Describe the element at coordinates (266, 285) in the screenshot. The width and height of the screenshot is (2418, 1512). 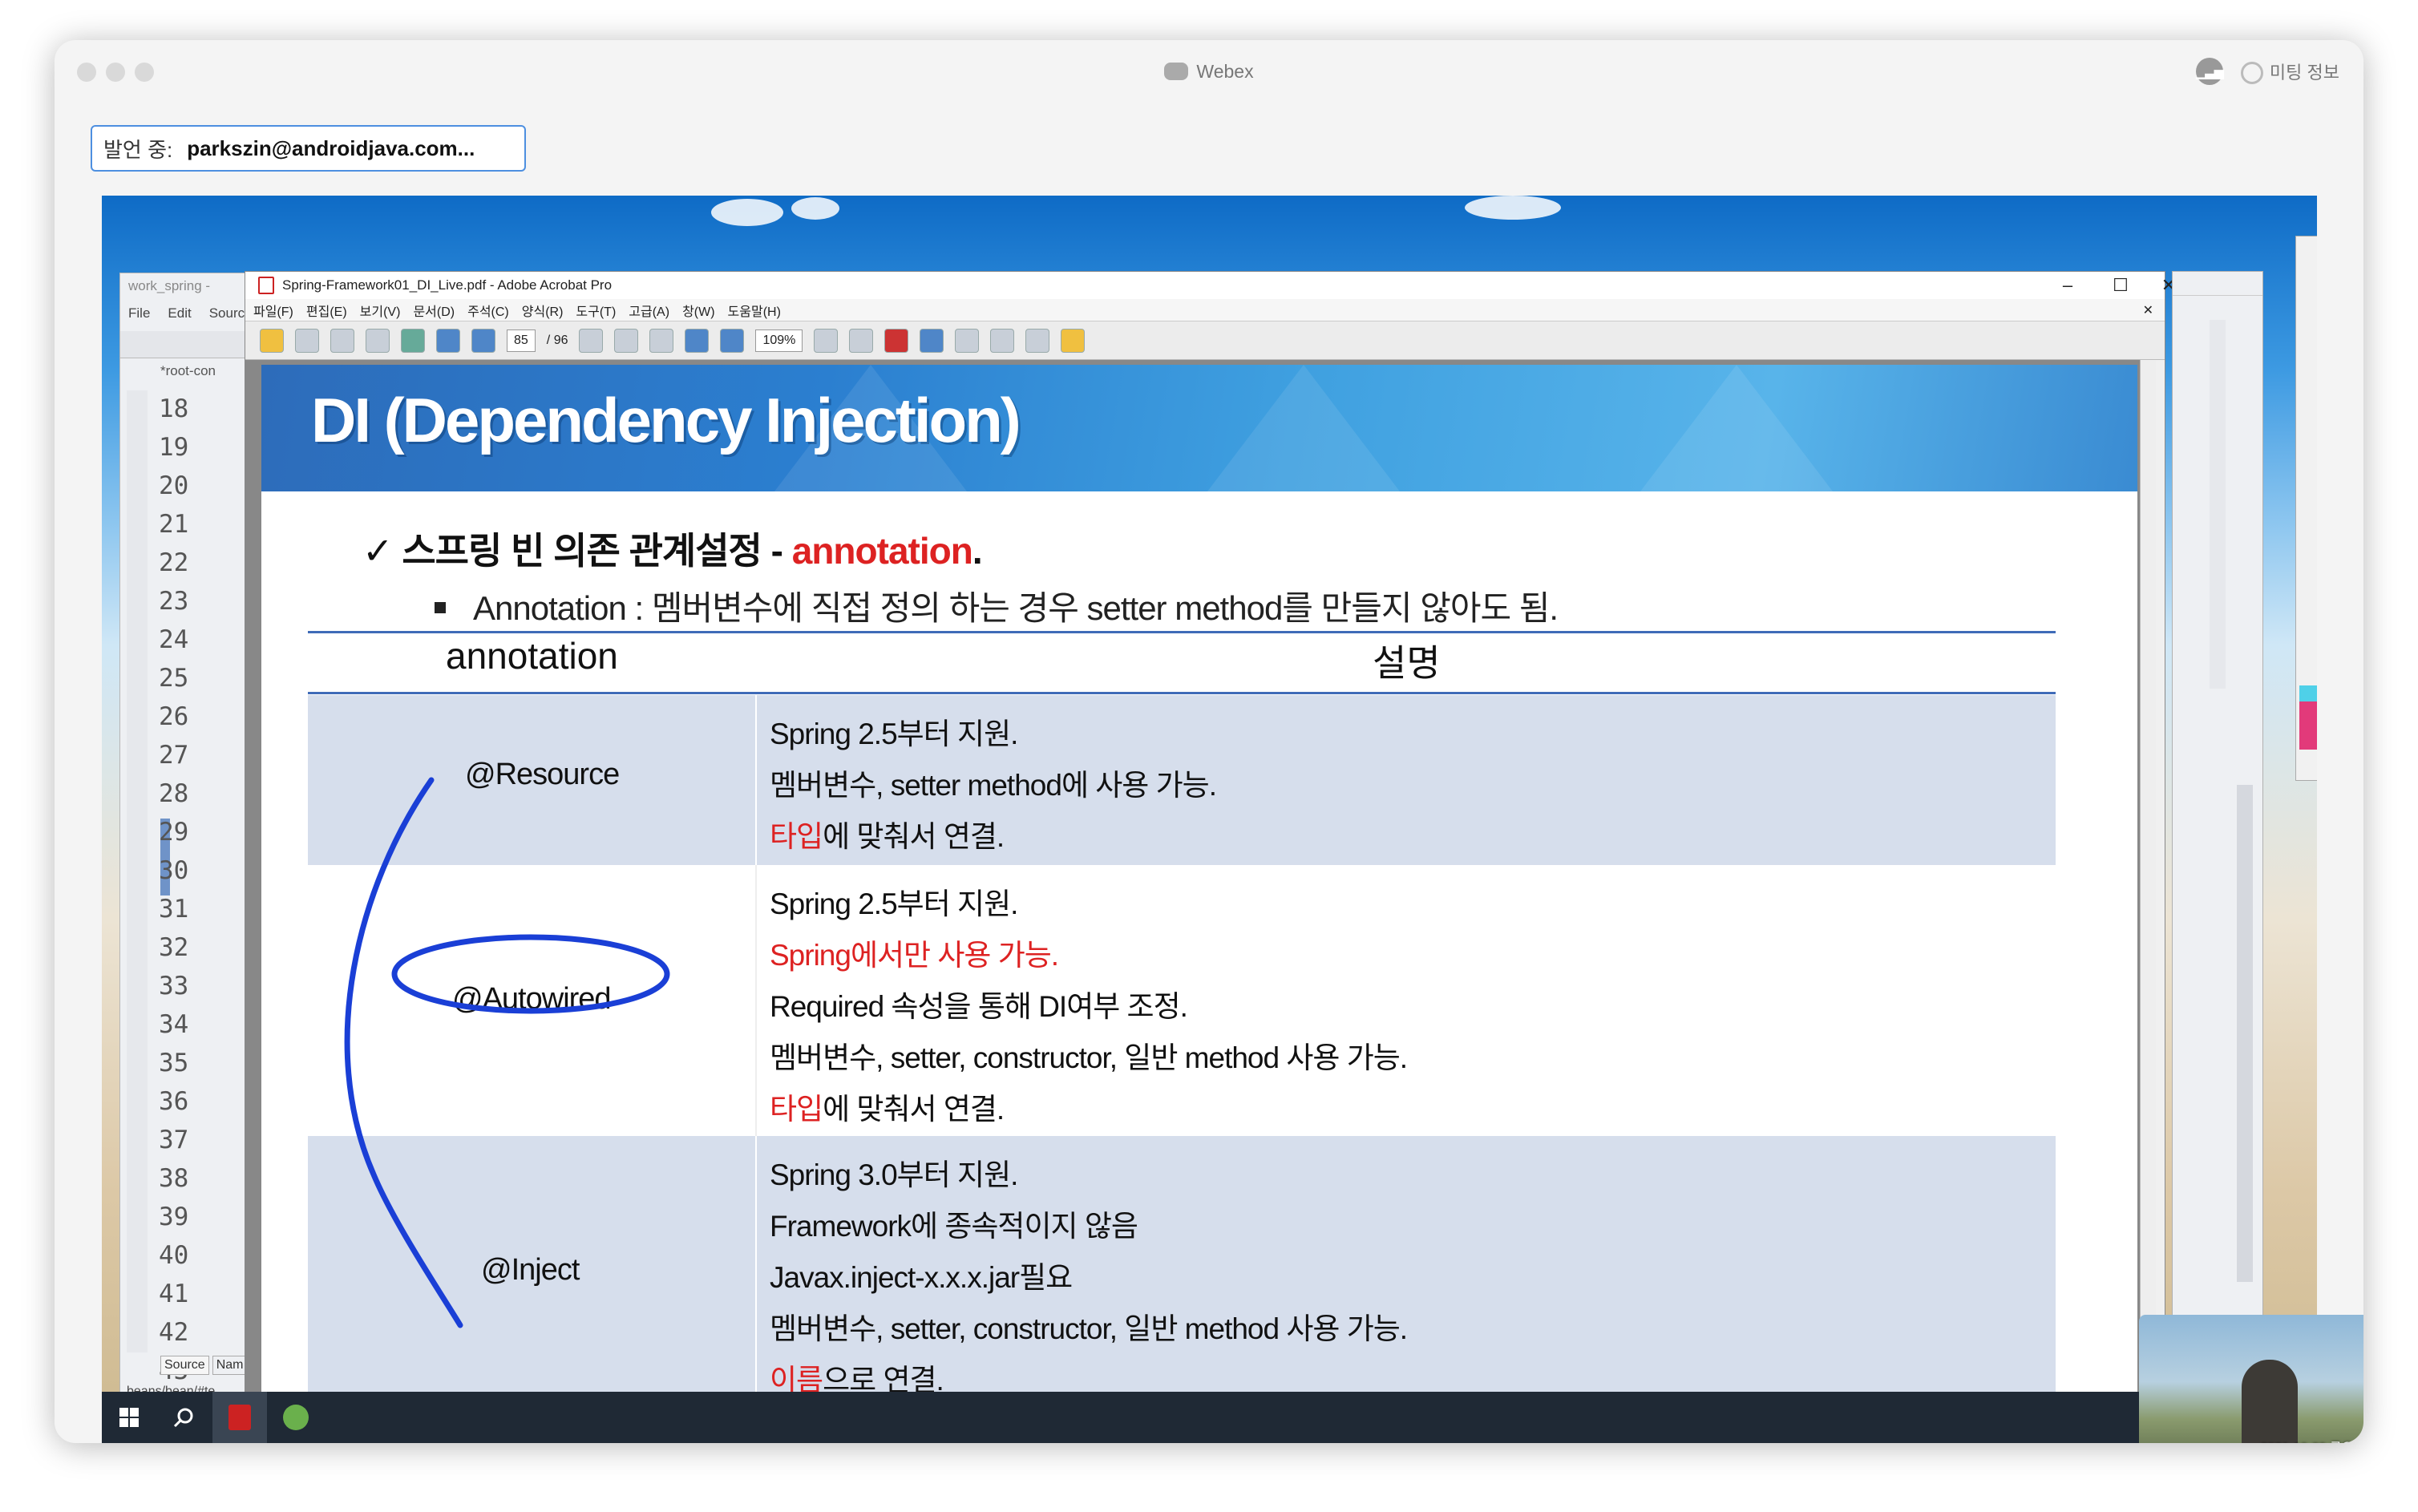
I see `pdf-file-icon` at that location.